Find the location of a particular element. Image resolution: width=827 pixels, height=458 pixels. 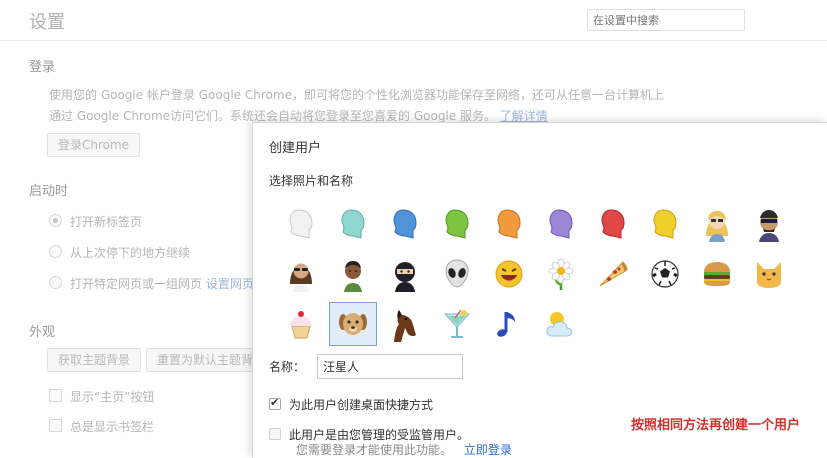

sun-cloud-icon is located at coordinates (559, 324).